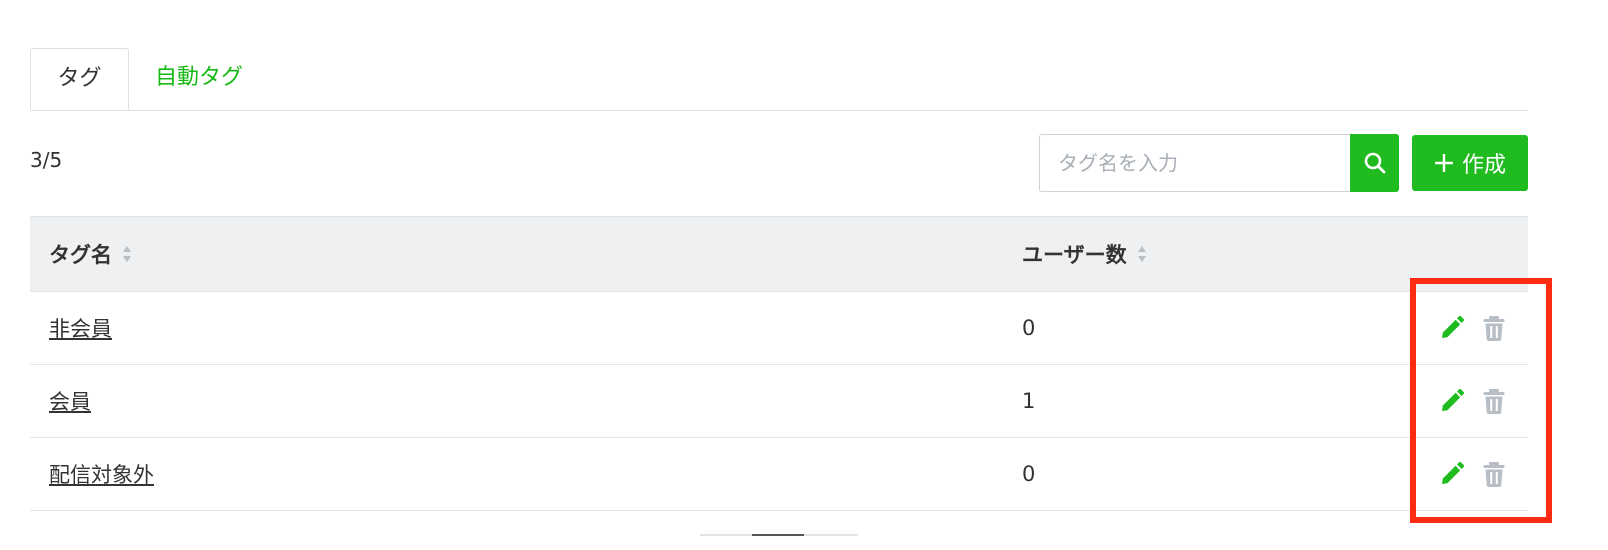 The image size is (1608, 550). I want to click on create-button: 作成, so click(1470, 163).